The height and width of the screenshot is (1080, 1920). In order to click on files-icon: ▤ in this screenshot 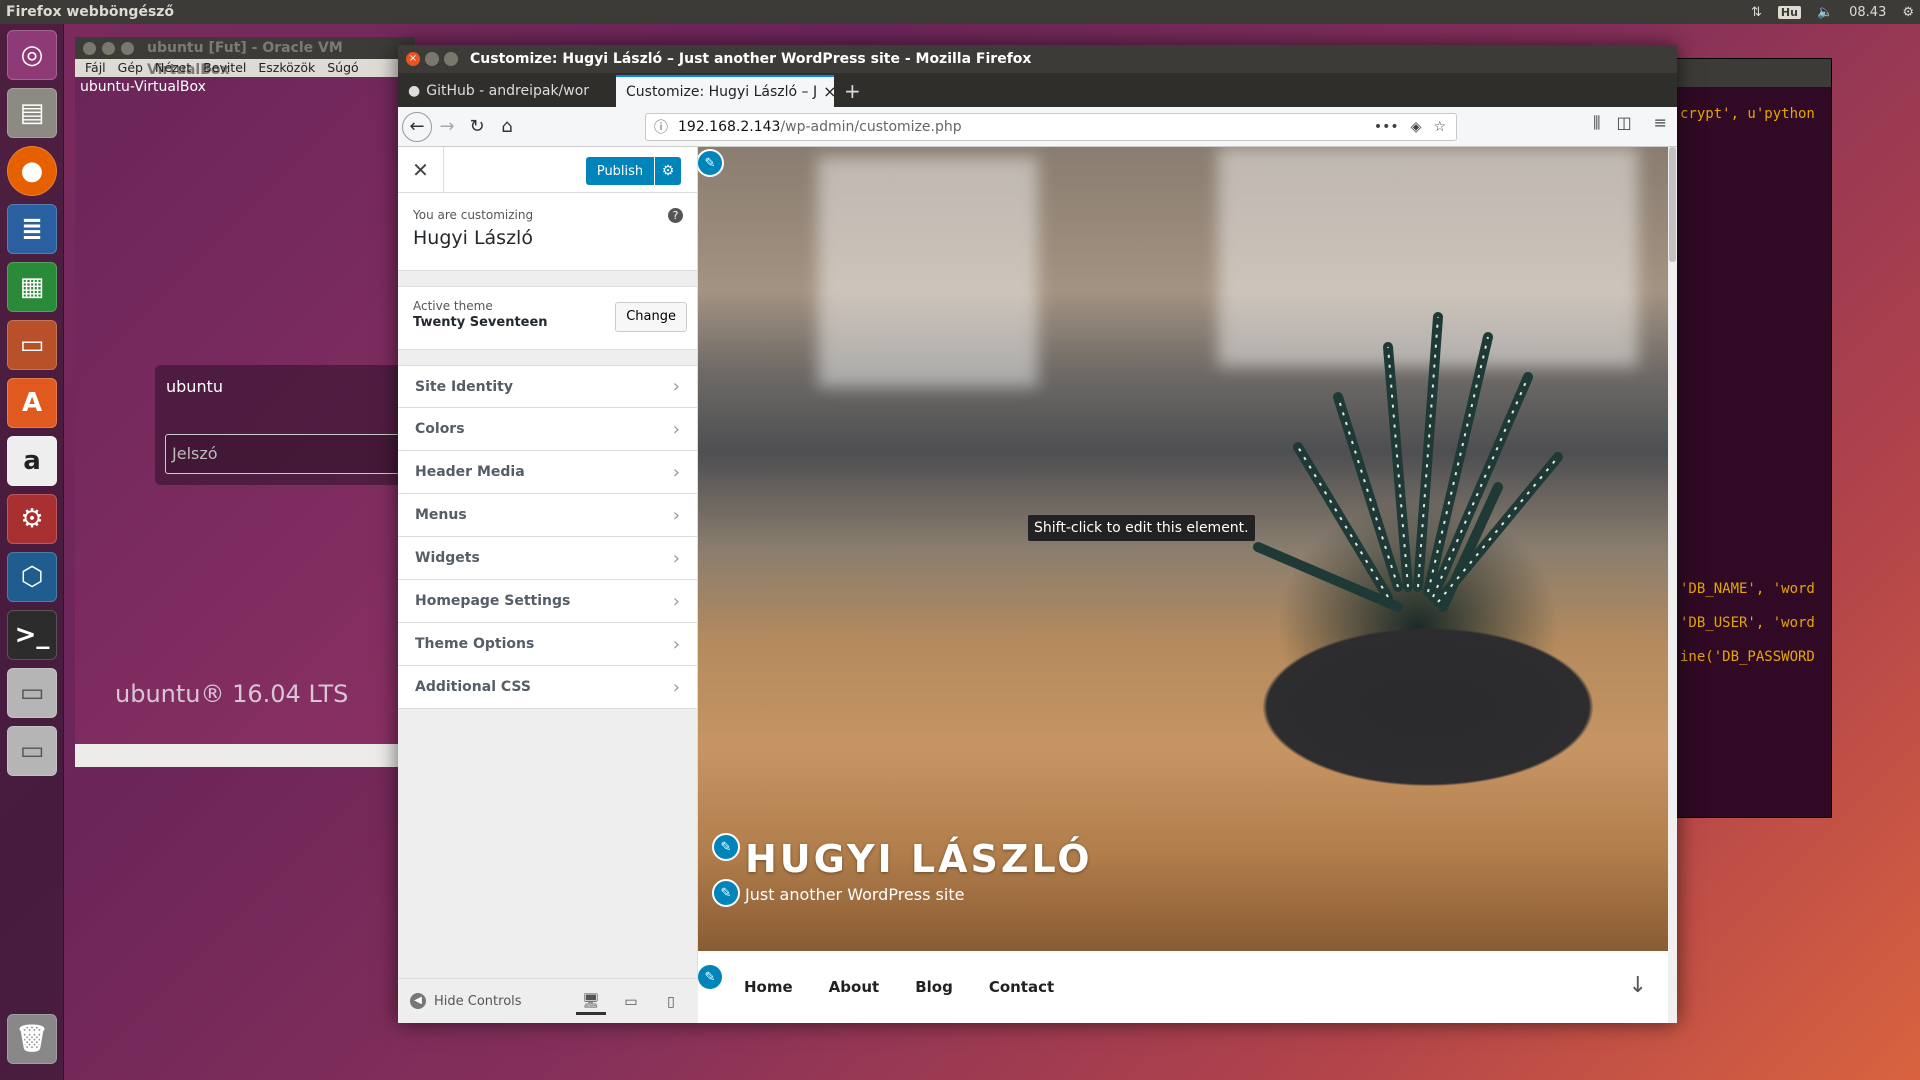, I will do `click(32, 113)`.